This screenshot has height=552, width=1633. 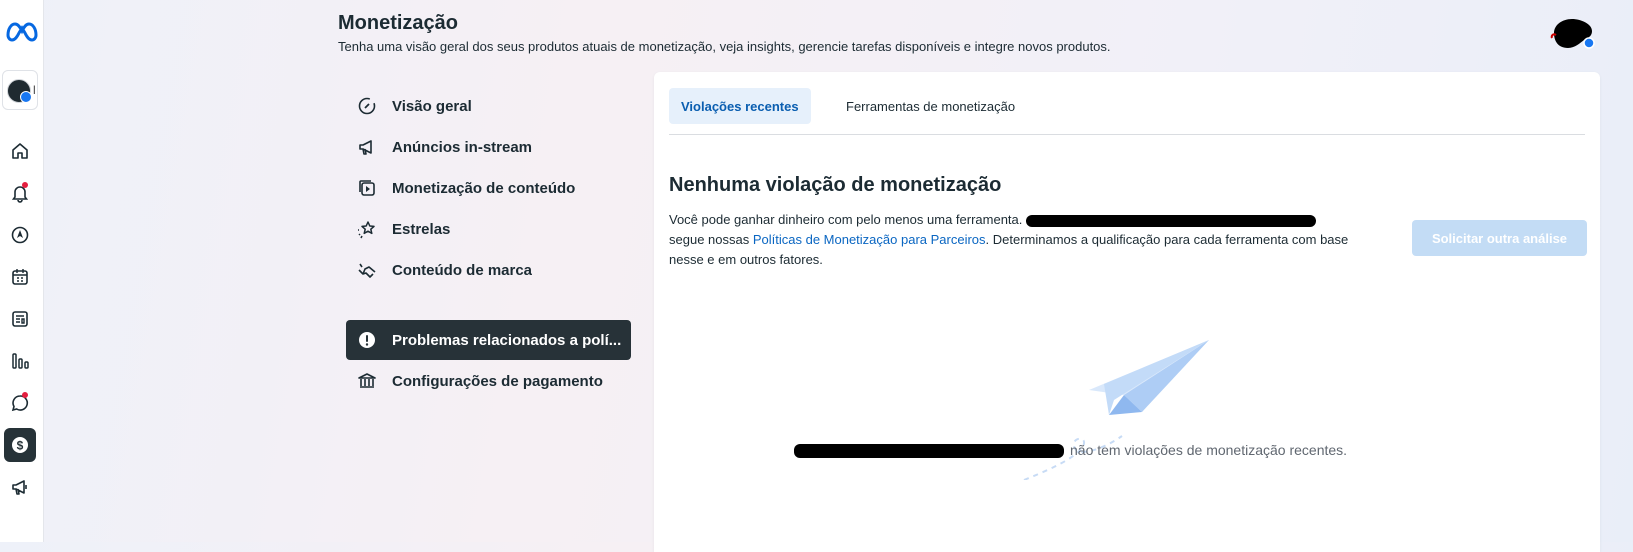 I want to click on calendar-icon, so click(x=20, y=277).